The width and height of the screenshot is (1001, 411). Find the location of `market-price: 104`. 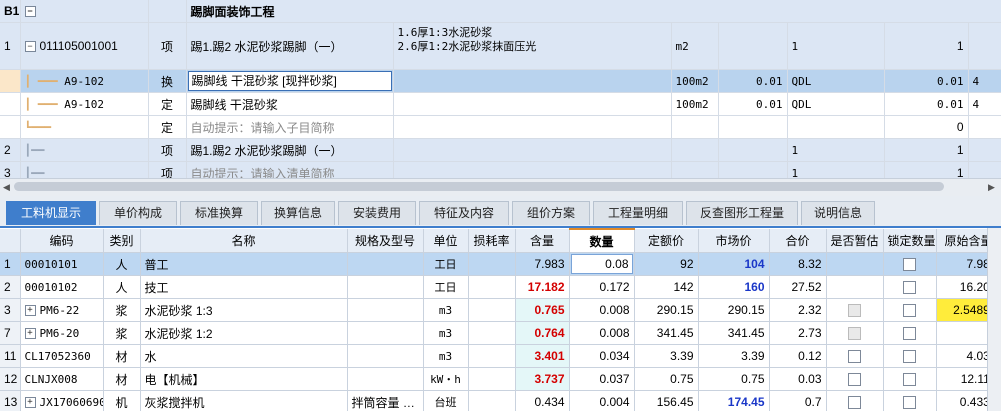

market-price: 104 is located at coordinates (734, 264).